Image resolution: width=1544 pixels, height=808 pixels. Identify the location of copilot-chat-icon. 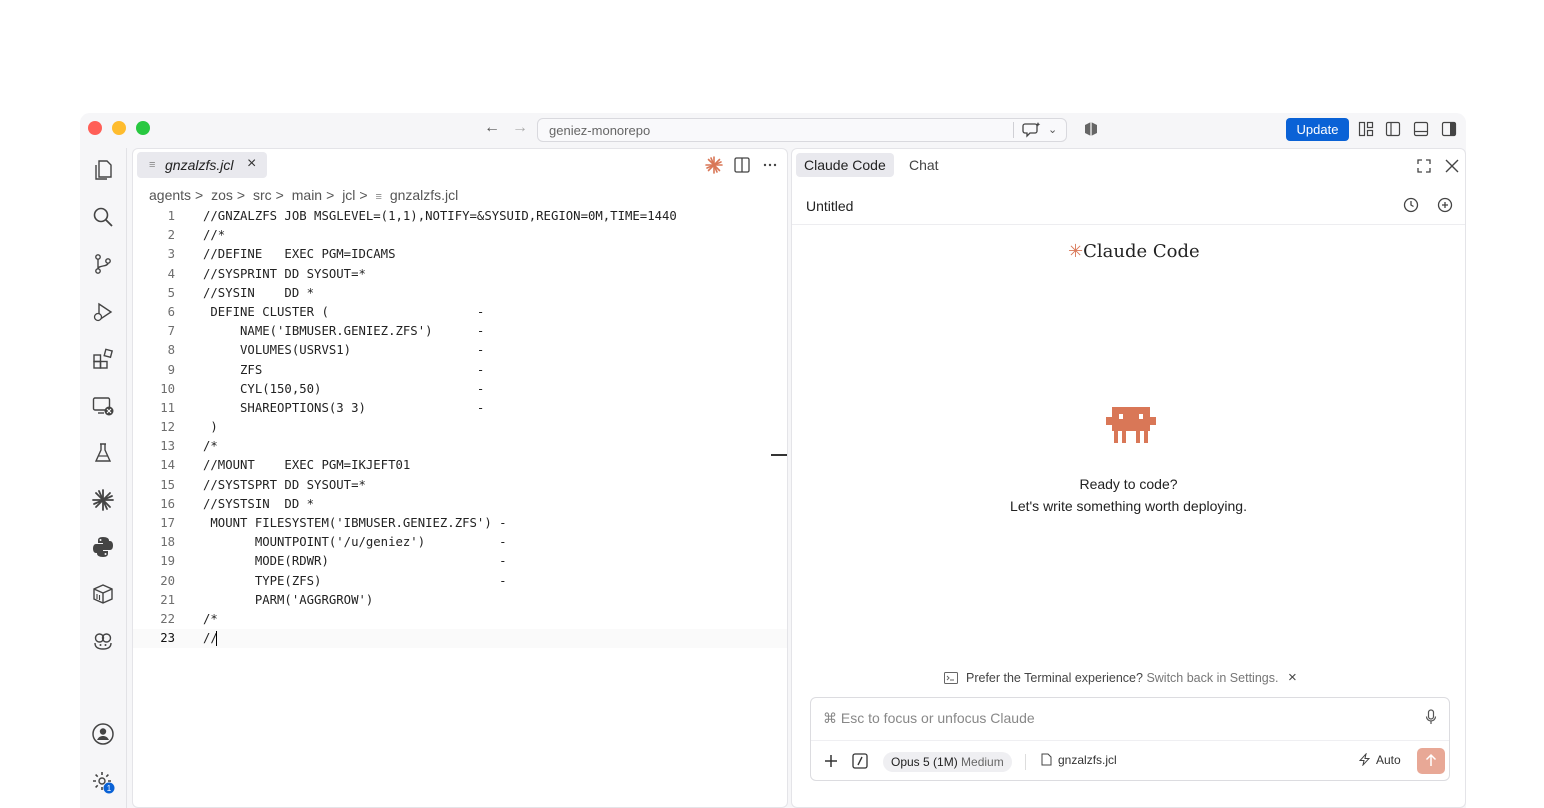
(103, 641).